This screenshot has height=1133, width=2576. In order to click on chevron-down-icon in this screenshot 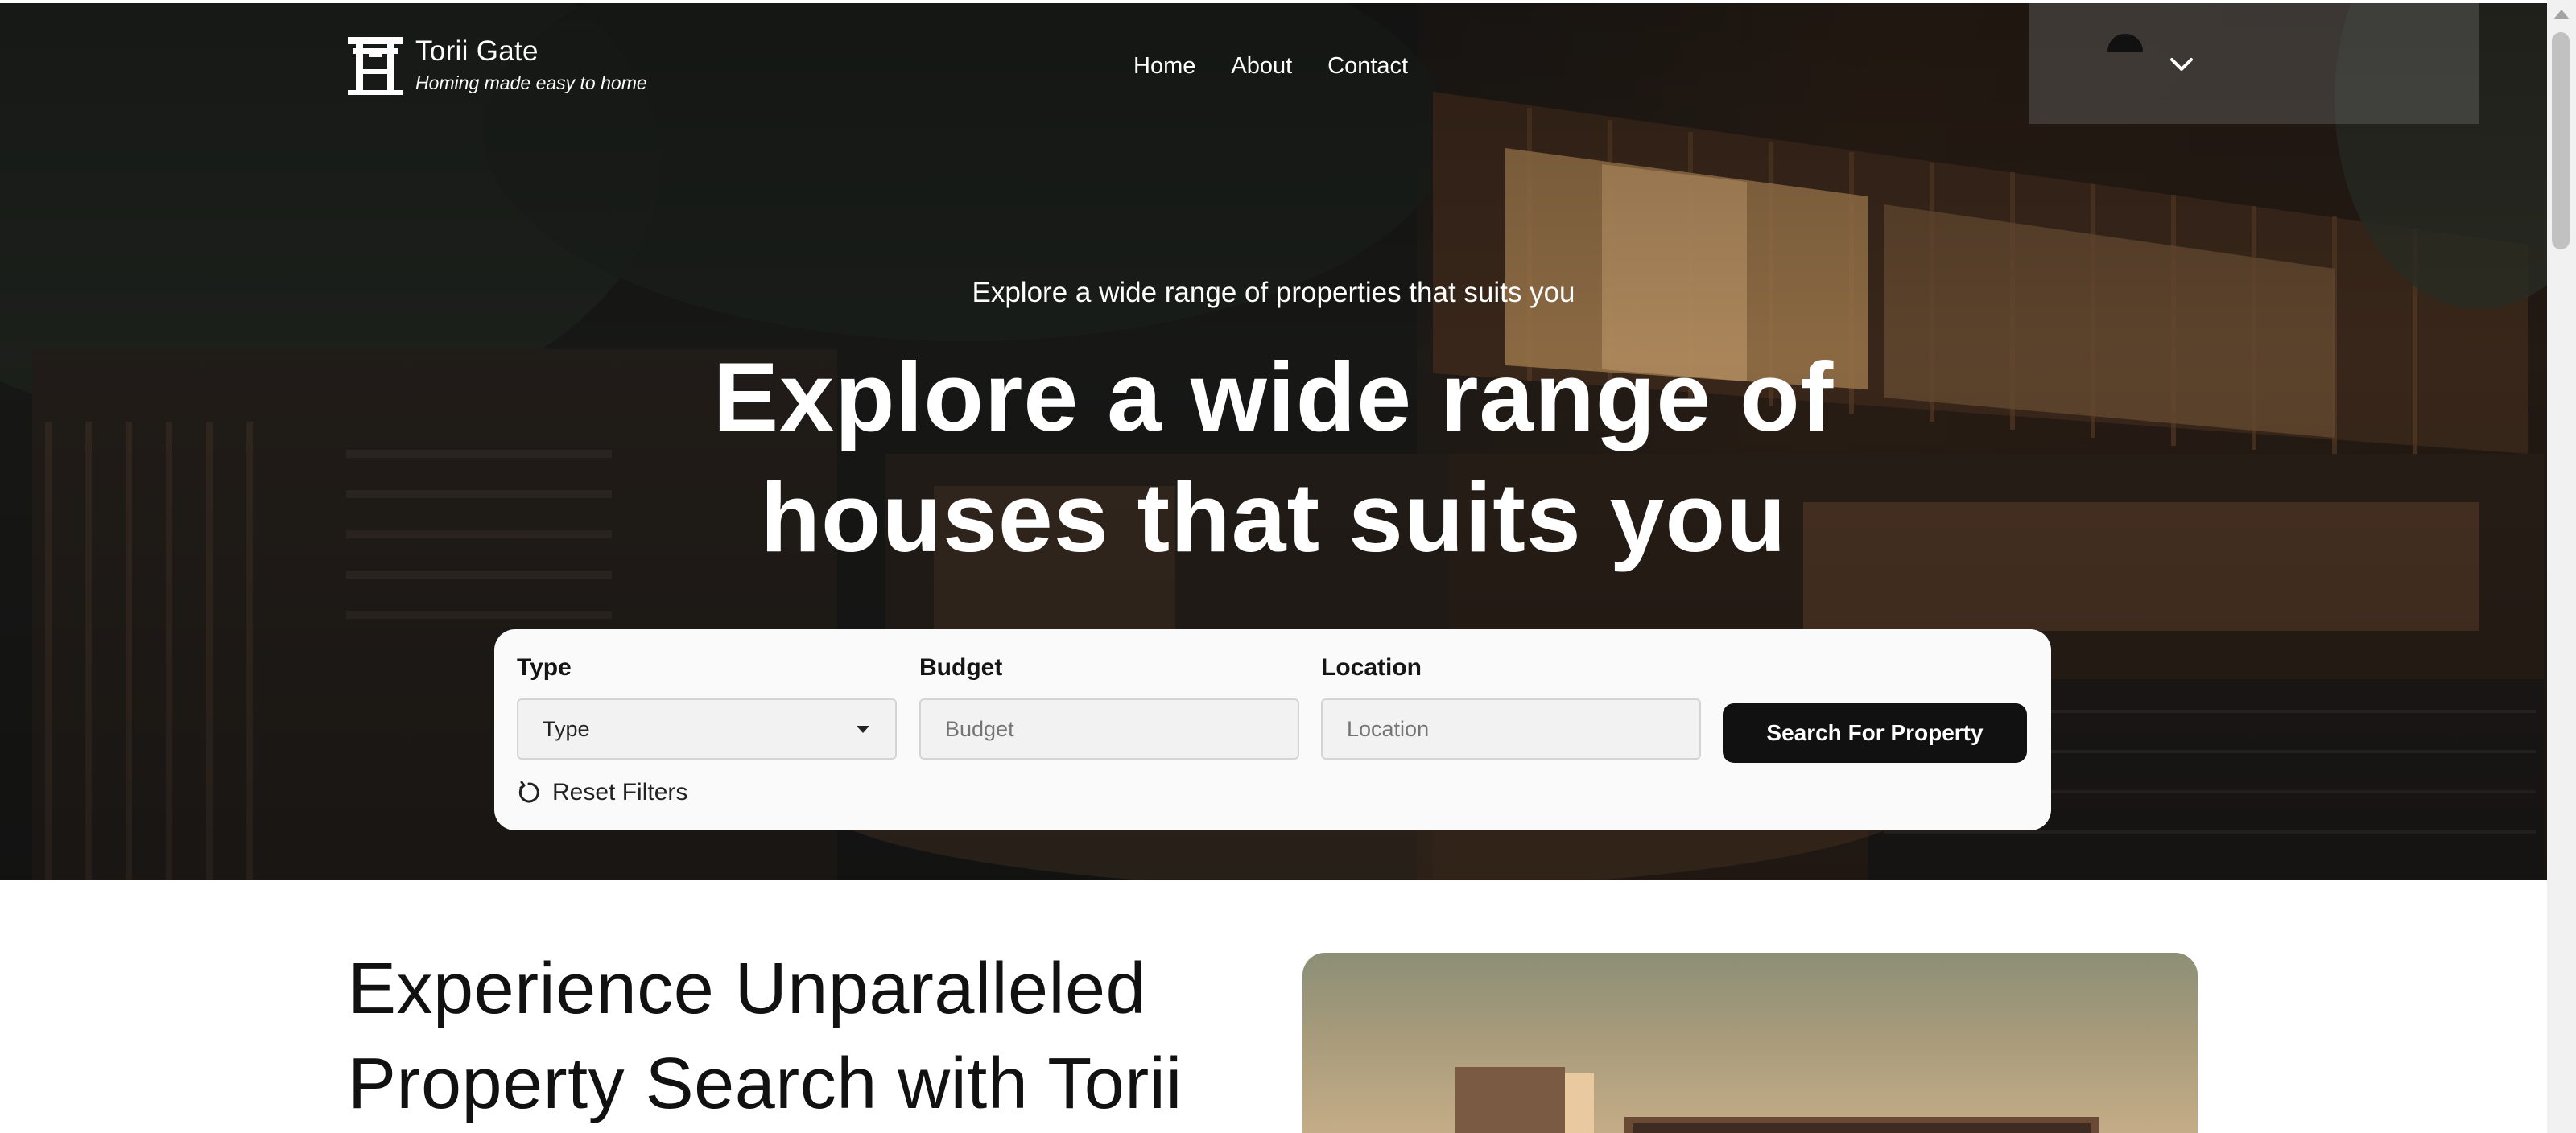, I will do `click(2181, 64)`.